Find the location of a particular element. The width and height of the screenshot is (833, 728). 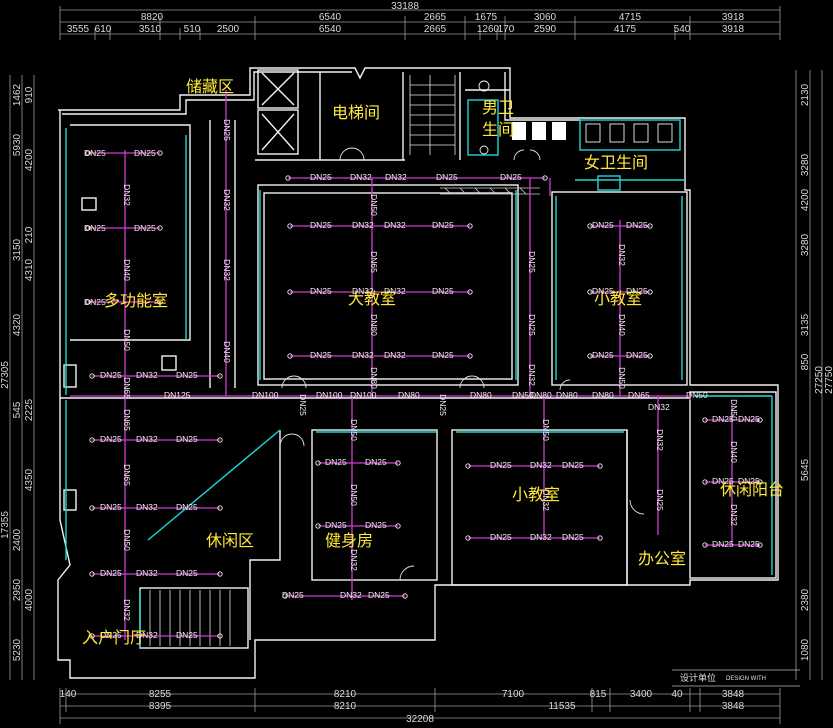

left-dim: 1462 is located at coordinates (17, 94).